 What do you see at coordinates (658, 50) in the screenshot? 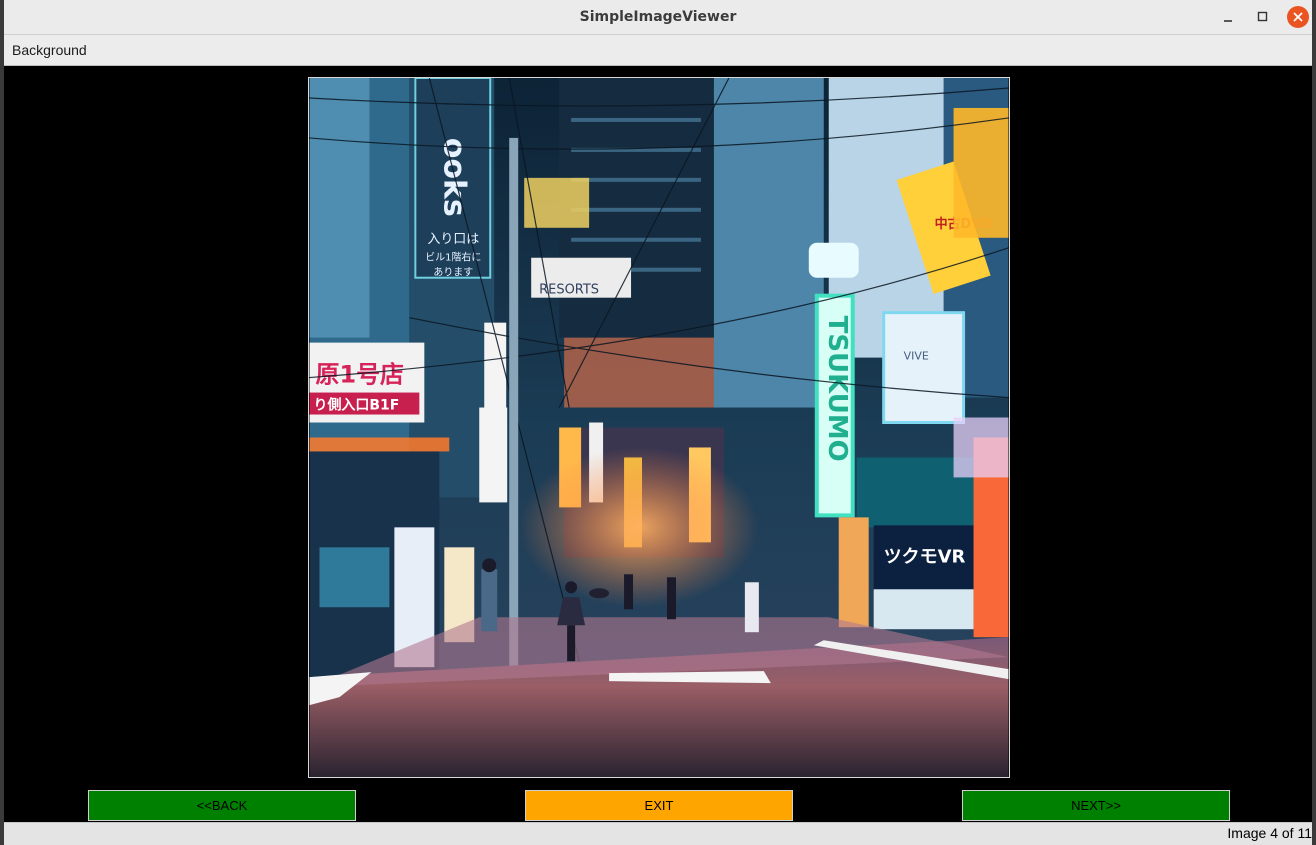
I see `menu-bar: Background` at bounding box center [658, 50].